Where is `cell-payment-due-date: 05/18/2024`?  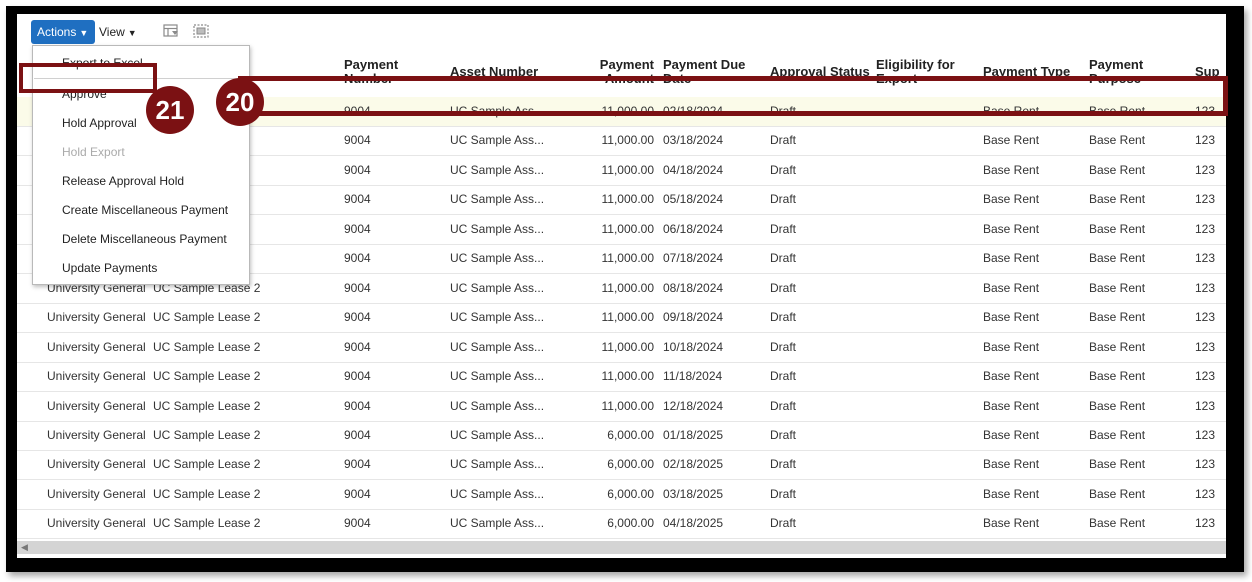 cell-payment-due-date: 05/18/2024 is located at coordinates (693, 199).